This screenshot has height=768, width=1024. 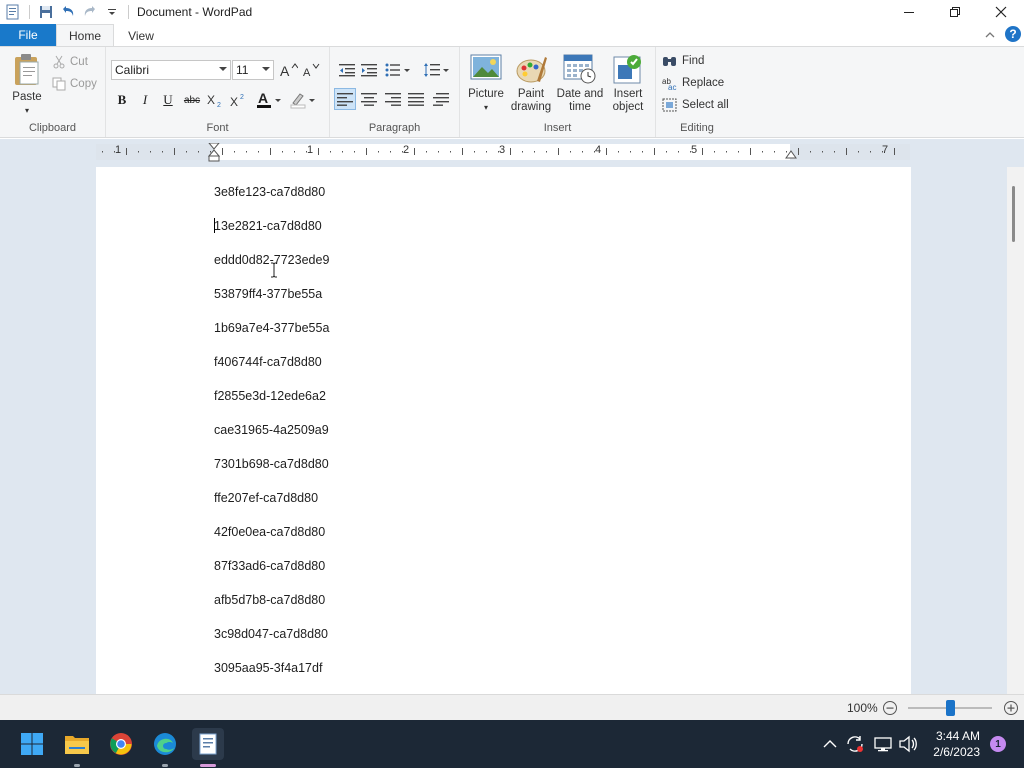 I want to click on wordpad-app-icon, so click(x=13, y=12).